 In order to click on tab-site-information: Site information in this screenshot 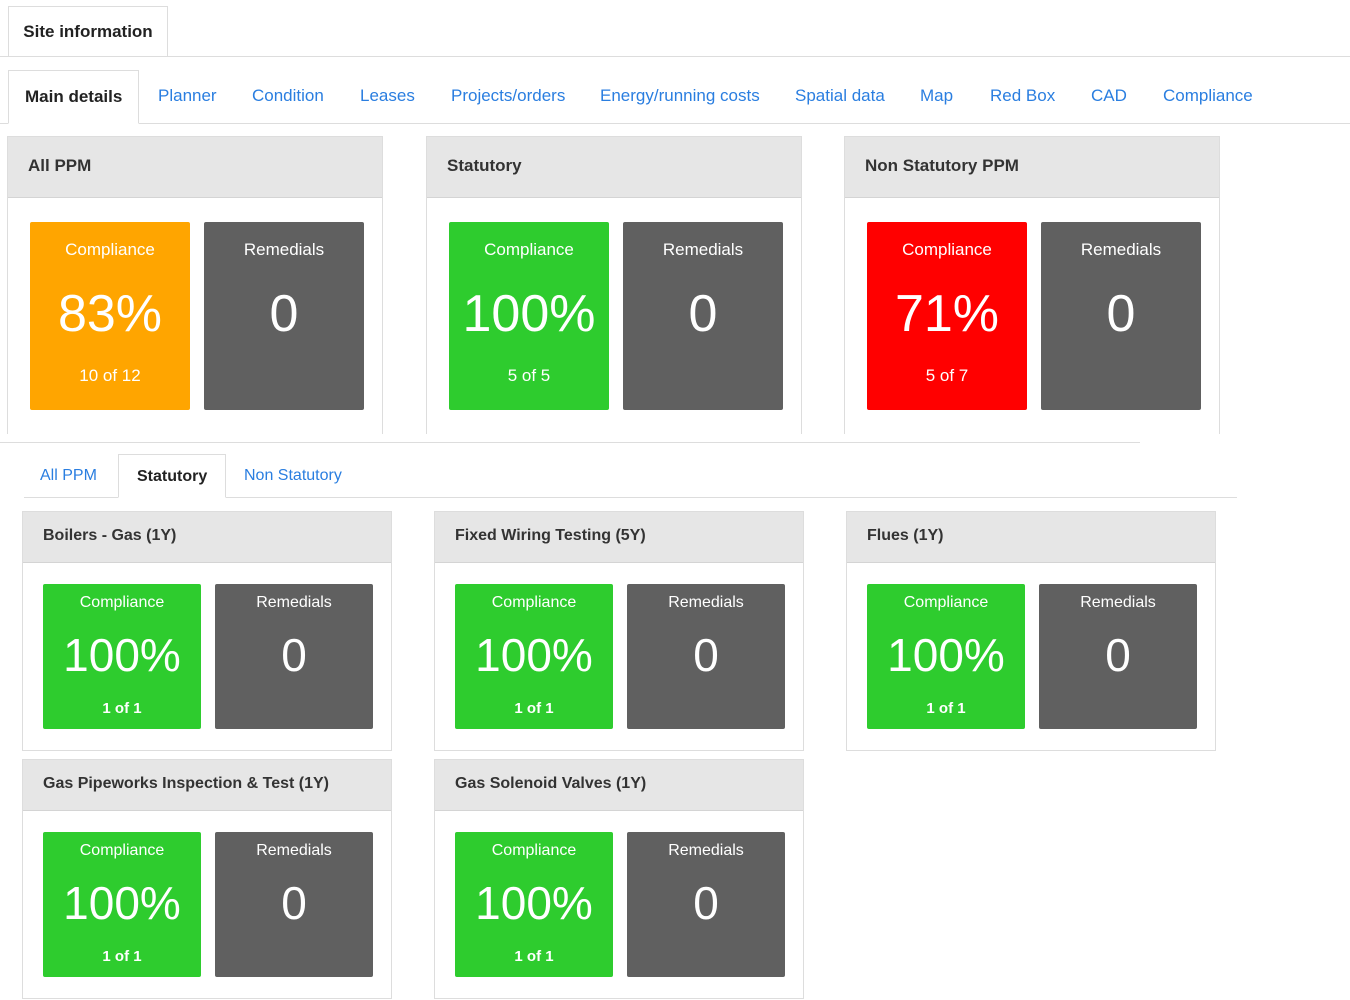, I will do `click(88, 31)`.